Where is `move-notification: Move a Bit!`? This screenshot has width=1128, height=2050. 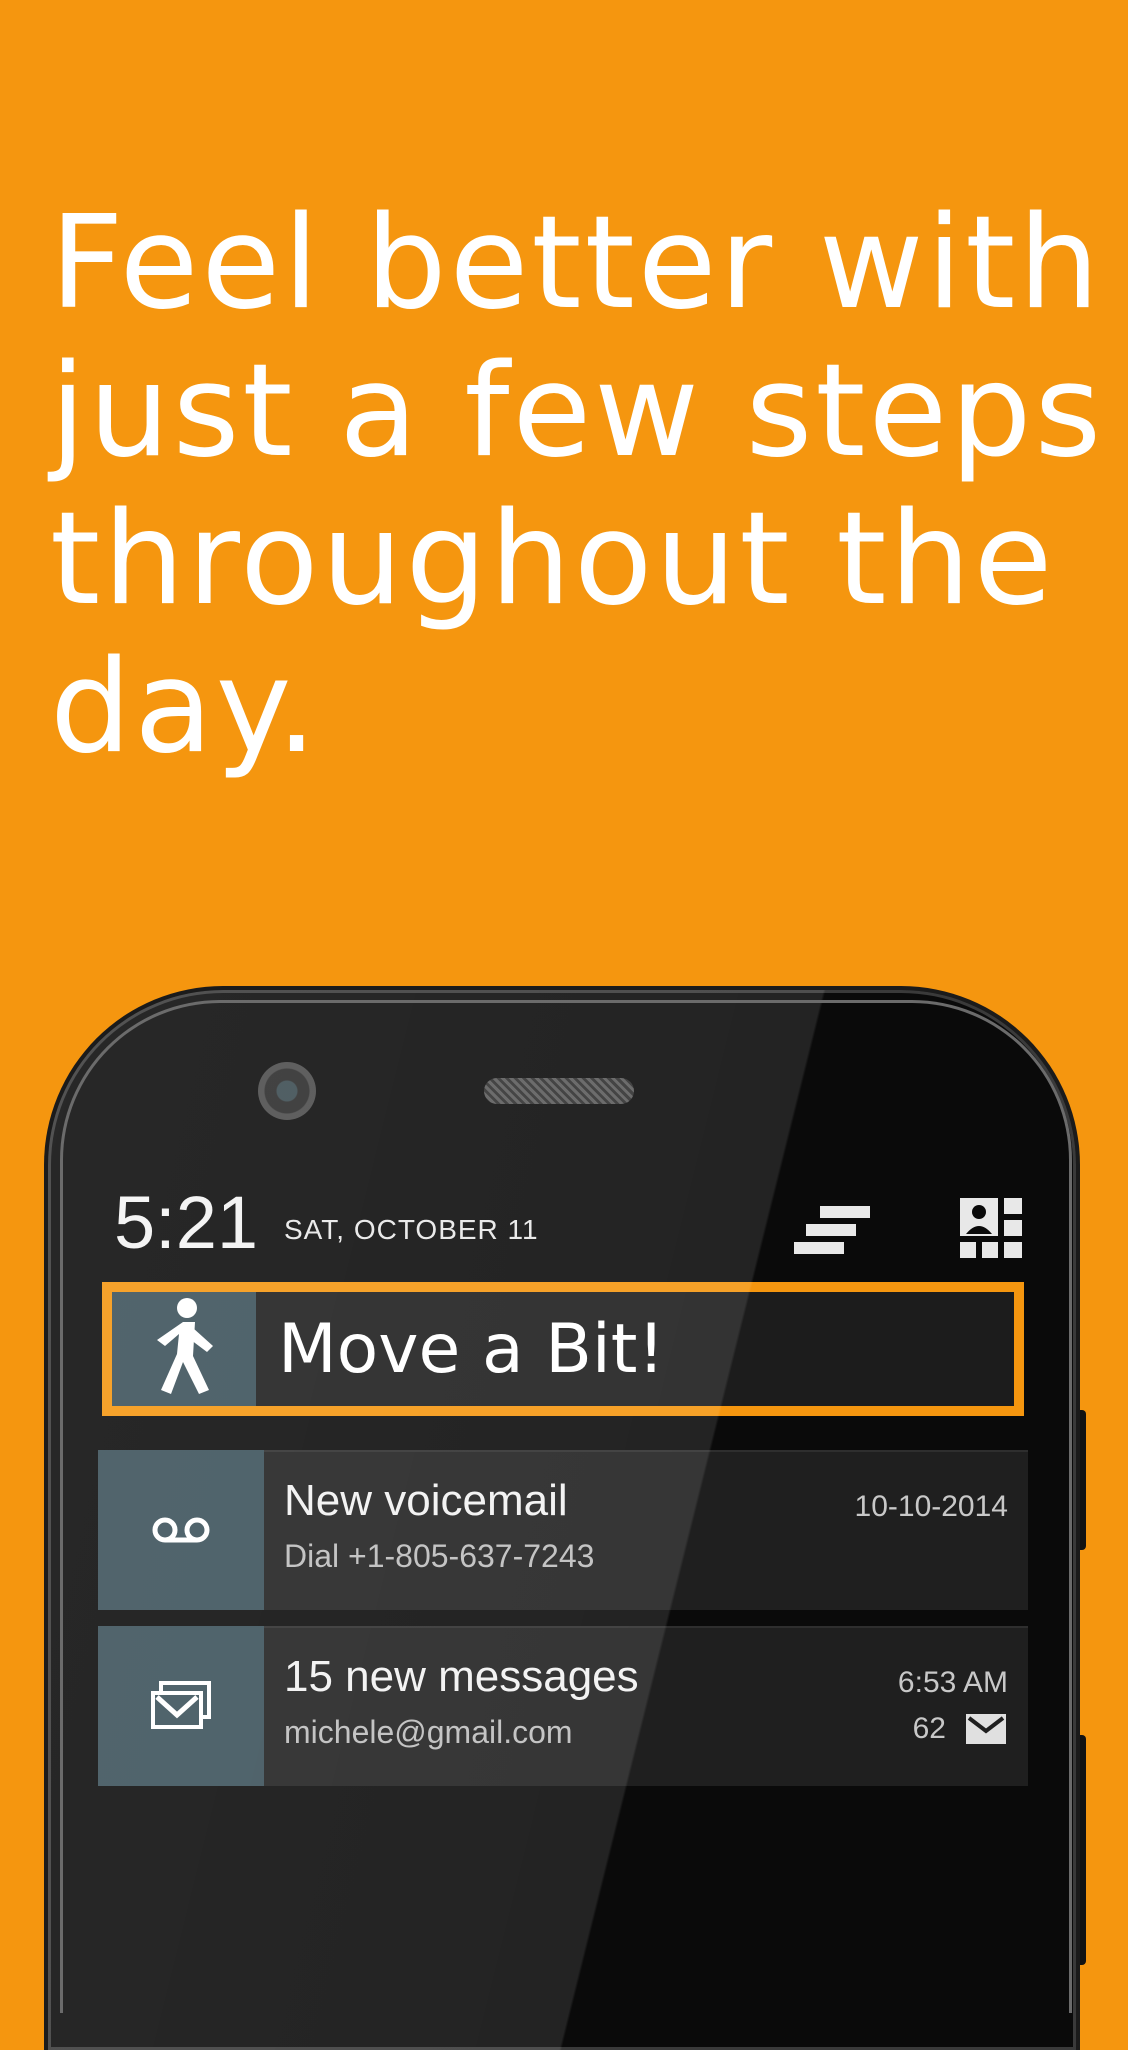
move-notification: Move a Bit! is located at coordinates (563, 1349).